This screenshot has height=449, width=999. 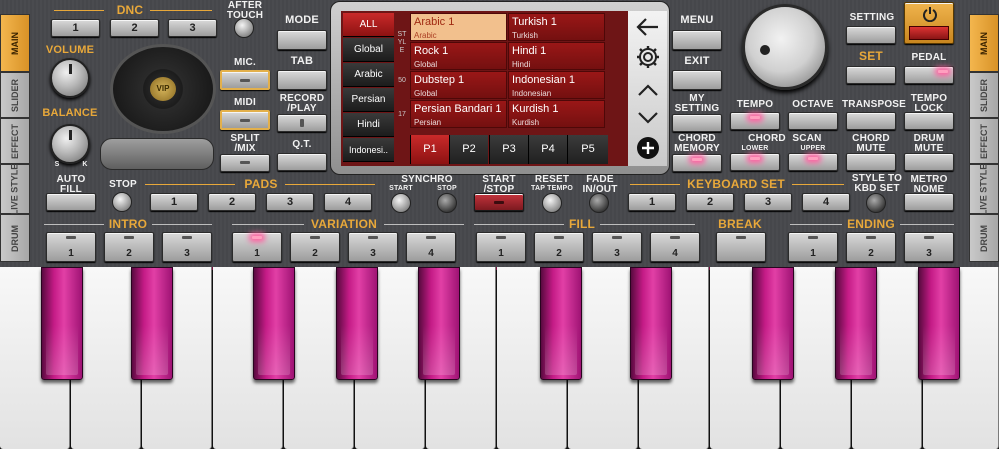 What do you see at coordinates (929, 23) in the screenshot?
I see `power-button` at bounding box center [929, 23].